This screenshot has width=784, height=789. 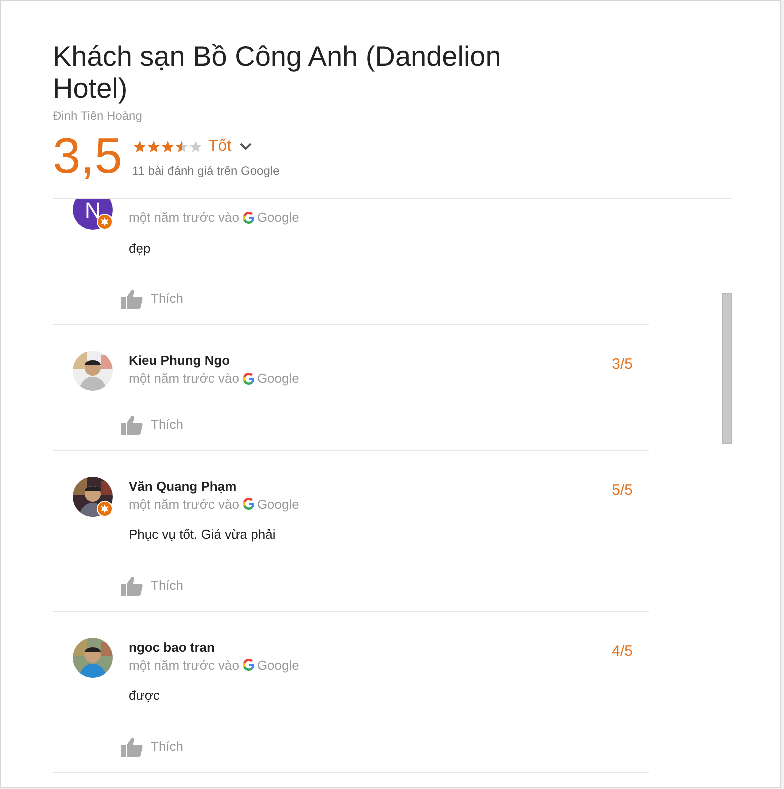 I want to click on review-text: đẹp, so click(x=140, y=249).